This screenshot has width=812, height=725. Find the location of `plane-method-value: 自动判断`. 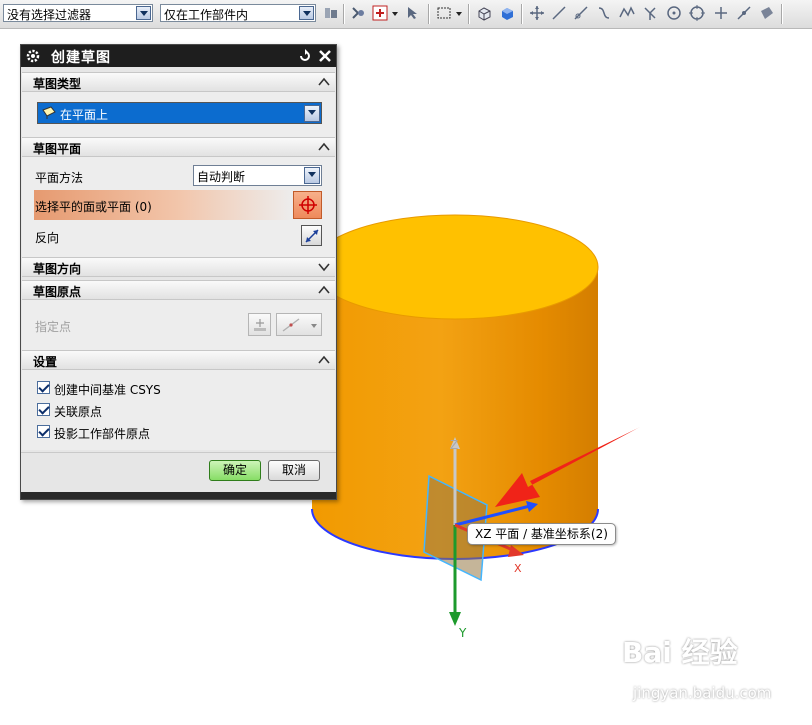

plane-method-value: 自动判断 is located at coordinates (221, 177).